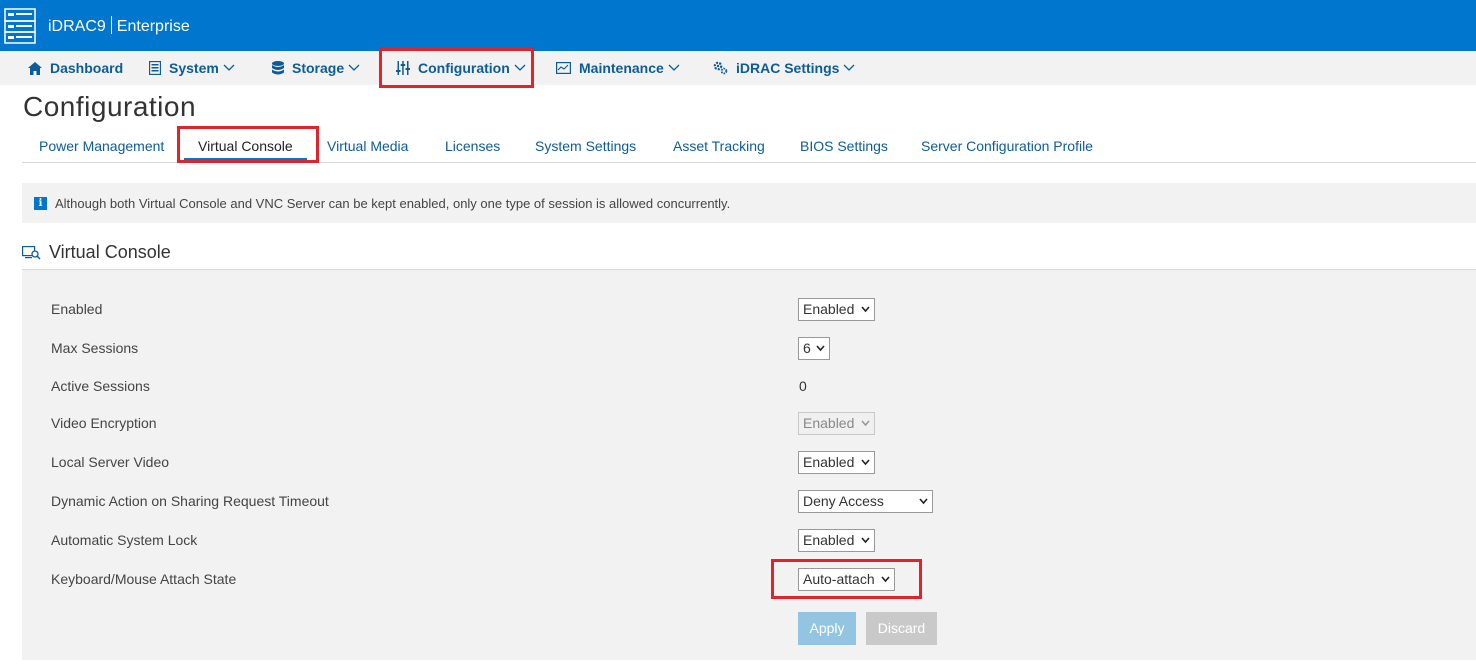  What do you see at coordinates (807, 348) in the screenshot?
I see `max-sessions-select-value: 6` at bounding box center [807, 348].